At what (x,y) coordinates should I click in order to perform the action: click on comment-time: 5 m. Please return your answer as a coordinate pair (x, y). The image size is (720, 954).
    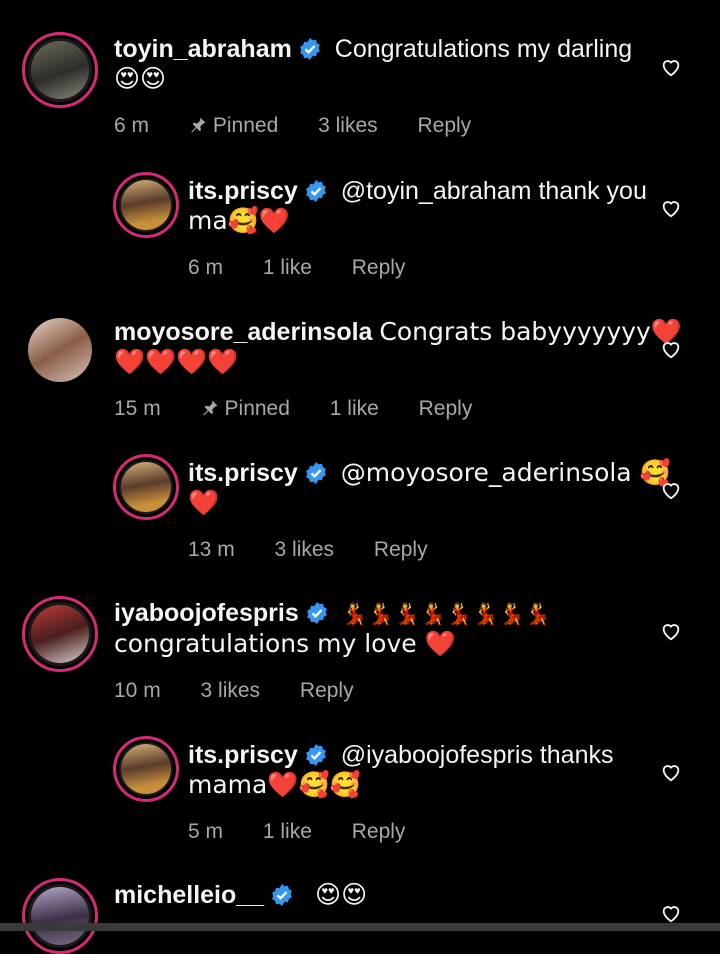
    Looking at the image, I should click on (206, 831).